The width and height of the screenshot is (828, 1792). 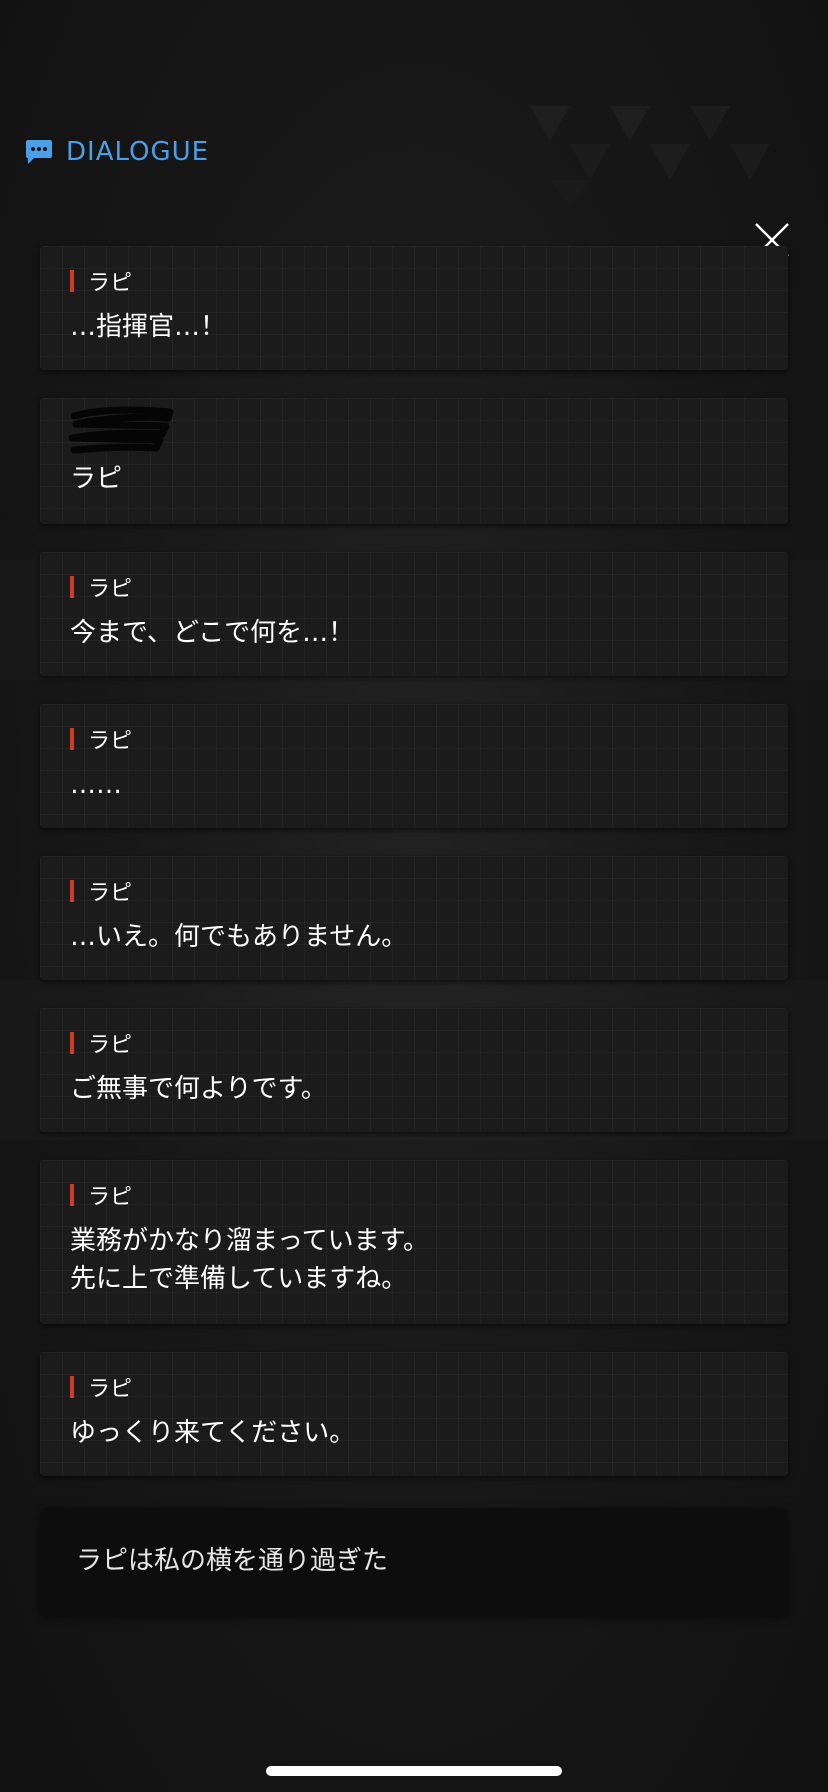 I want to click on narration-text: ラピは私の横を通り過ぎた, so click(x=232, y=1561).